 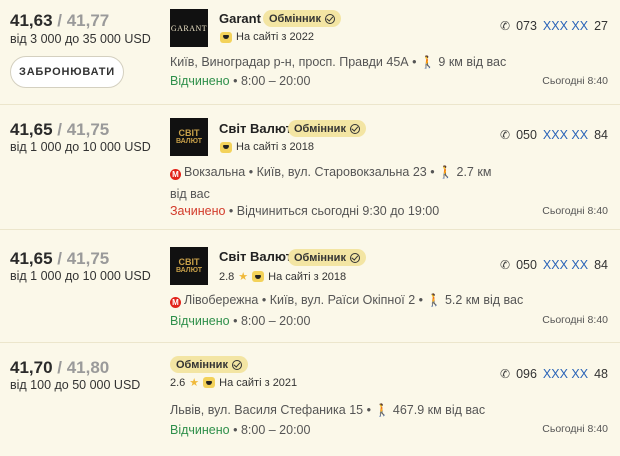 What do you see at coordinates (601, 374) in the screenshot?
I see `phone-suffix: 48` at bounding box center [601, 374].